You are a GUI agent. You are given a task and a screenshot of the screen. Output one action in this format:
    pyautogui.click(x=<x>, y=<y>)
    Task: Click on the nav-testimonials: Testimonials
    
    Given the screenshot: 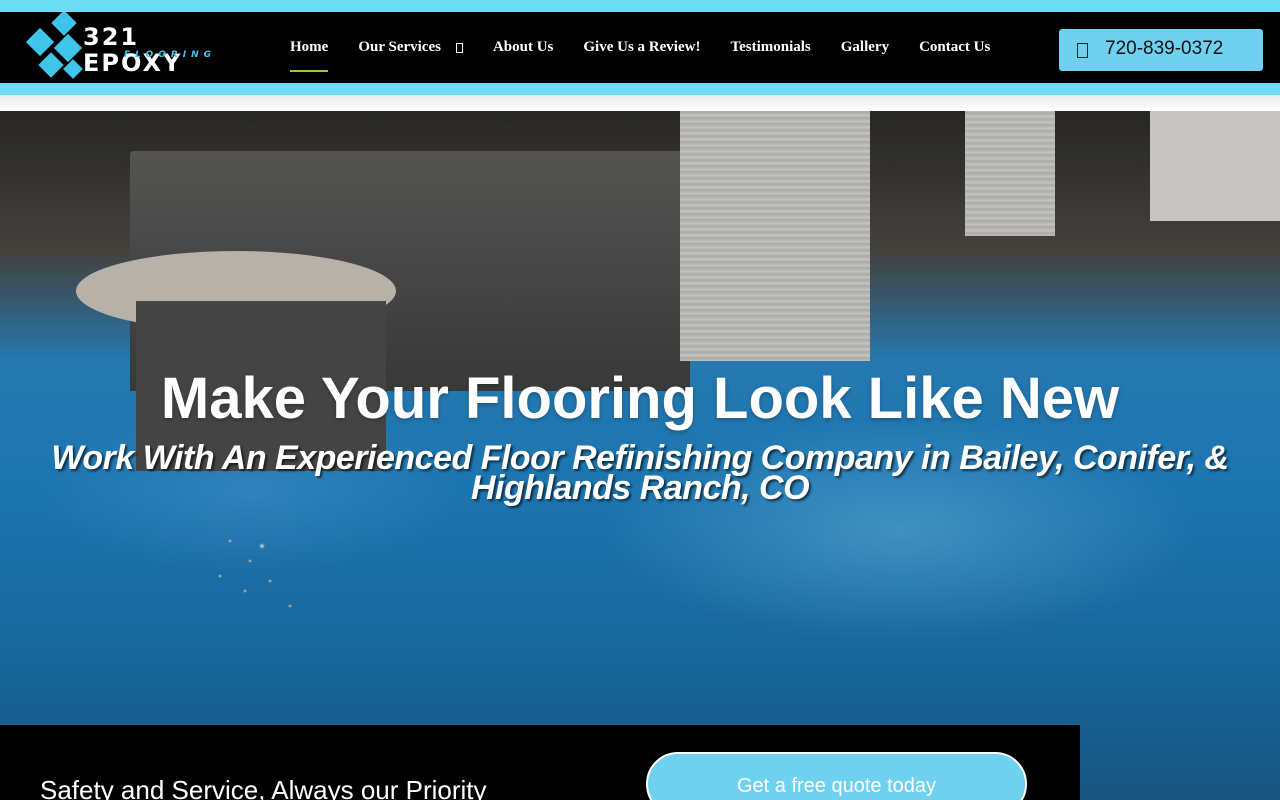 What is the action you would take?
    pyautogui.click(x=770, y=47)
    